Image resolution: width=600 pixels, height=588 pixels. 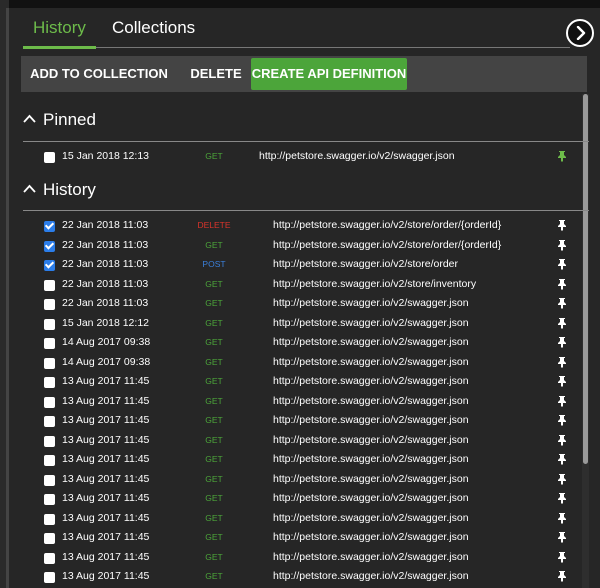 I want to click on add-to-collection-button: ADD TO COLLECTION, so click(x=99, y=74).